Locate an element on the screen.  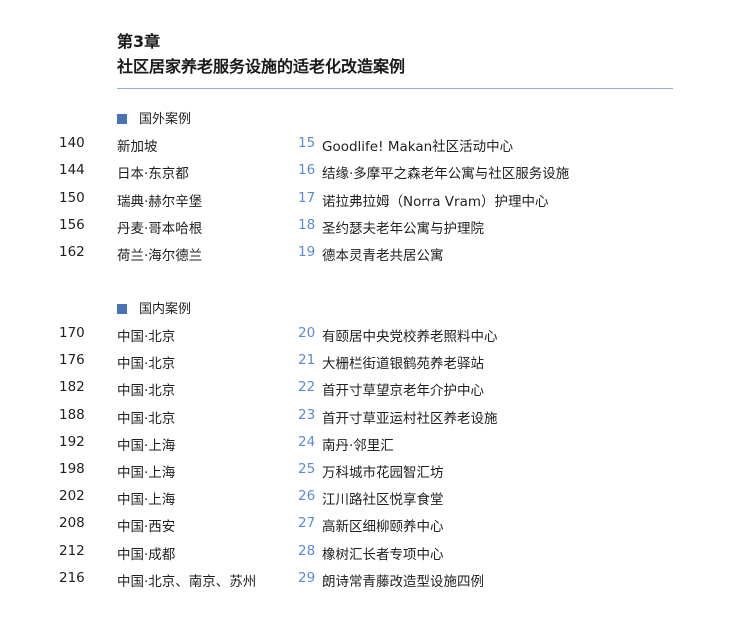
toc-entry: 150 瑞典·赫尔辛堡 17 诺拉弗拉姆（Norra Vram）护理中心 is located at coordinates (375, 201).